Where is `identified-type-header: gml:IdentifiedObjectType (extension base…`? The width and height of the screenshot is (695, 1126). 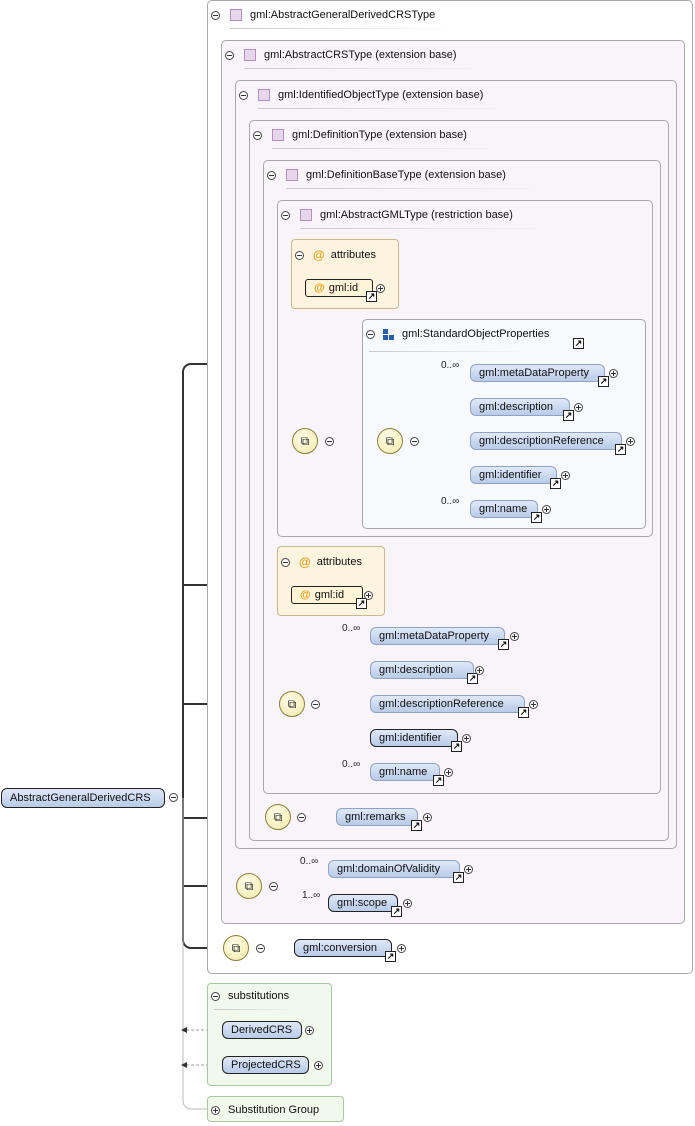
identified-type-header: gml:IdentifiedObjectType (extension base… is located at coordinates (361, 95).